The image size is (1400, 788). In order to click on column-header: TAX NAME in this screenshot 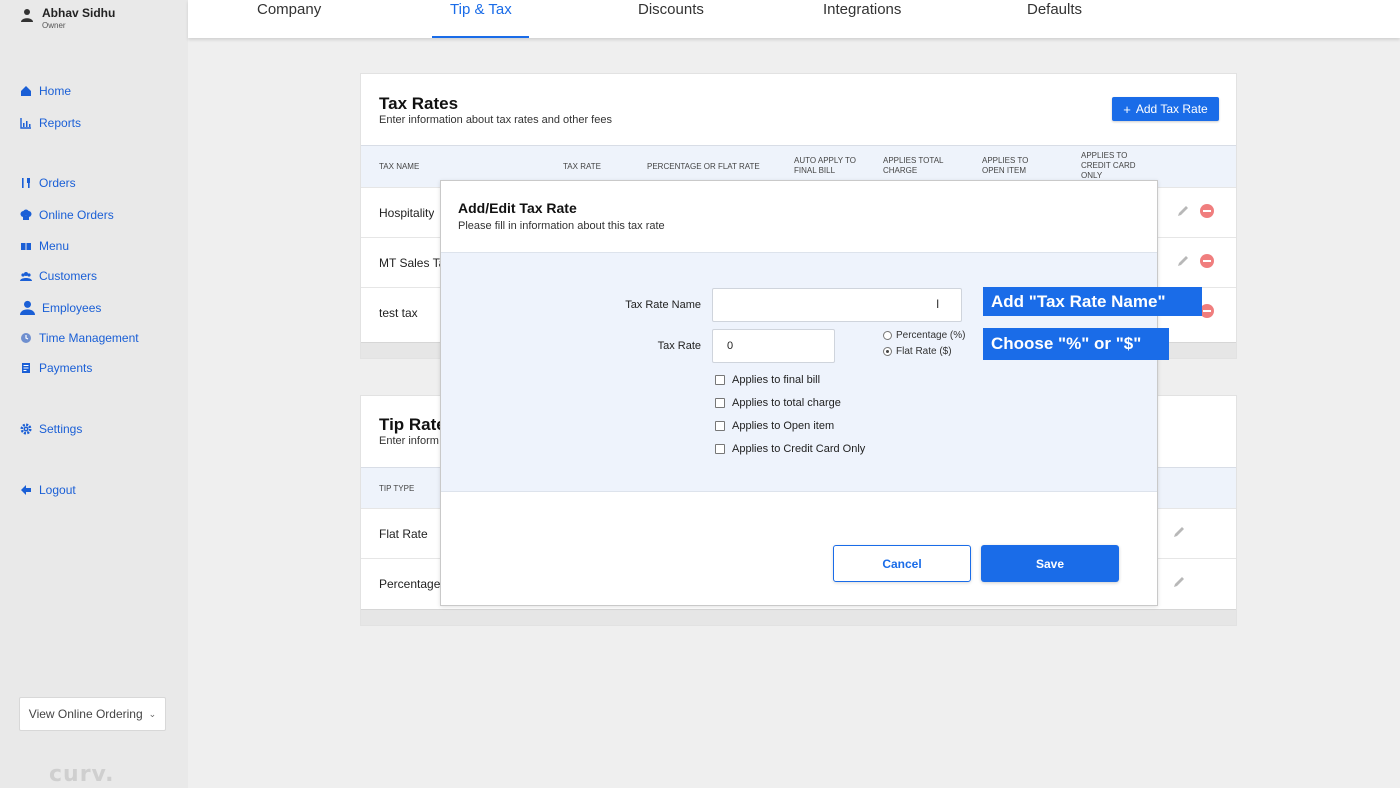, I will do `click(399, 166)`.